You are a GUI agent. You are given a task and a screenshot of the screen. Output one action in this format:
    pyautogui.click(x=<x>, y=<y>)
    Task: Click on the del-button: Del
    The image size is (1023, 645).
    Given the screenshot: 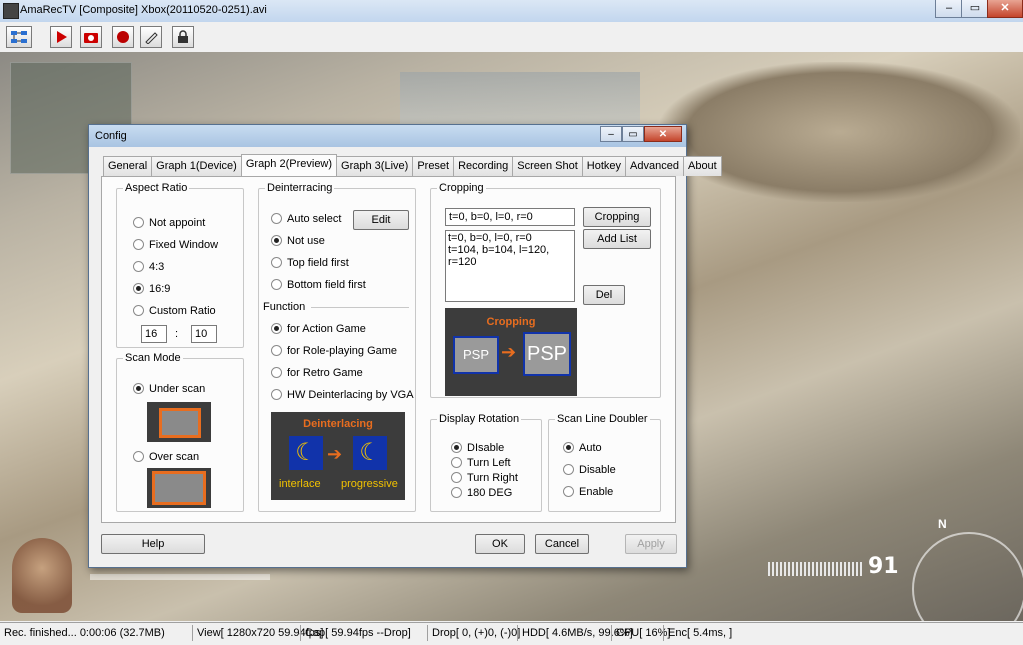 What is the action you would take?
    pyautogui.click(x=604, y=295)
    